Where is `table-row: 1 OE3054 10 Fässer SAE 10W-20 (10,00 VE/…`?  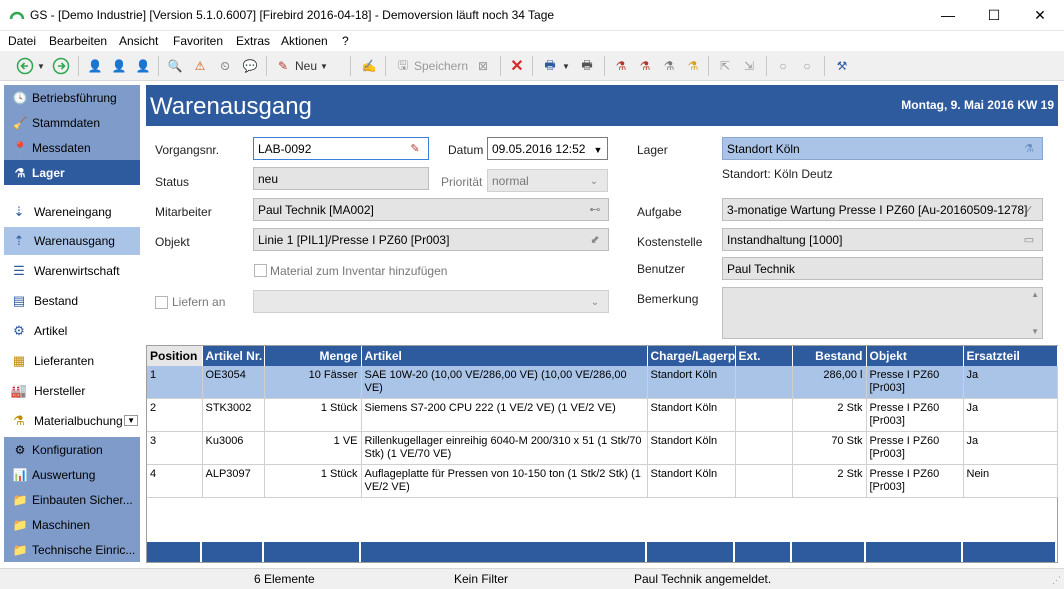
table-row: 1 OE3054 10 Fässer SAE 10W-20 (10,00 VE/… is located at coordinates (602, 382).